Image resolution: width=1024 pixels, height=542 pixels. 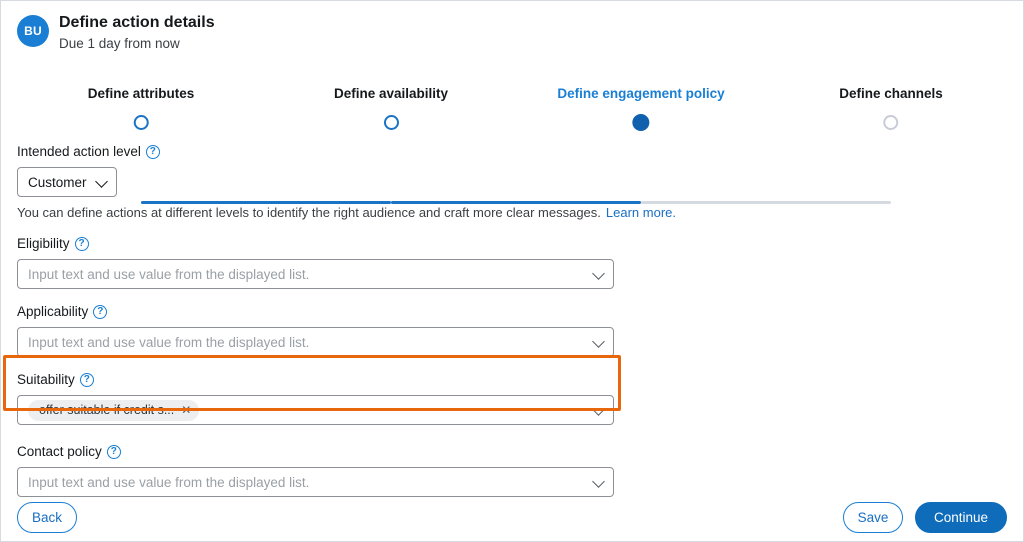 What do you see at coordinates (513, 244) in the screenshot?
I see `label-row: Eligibility ?` at bounding box center [513, 244].